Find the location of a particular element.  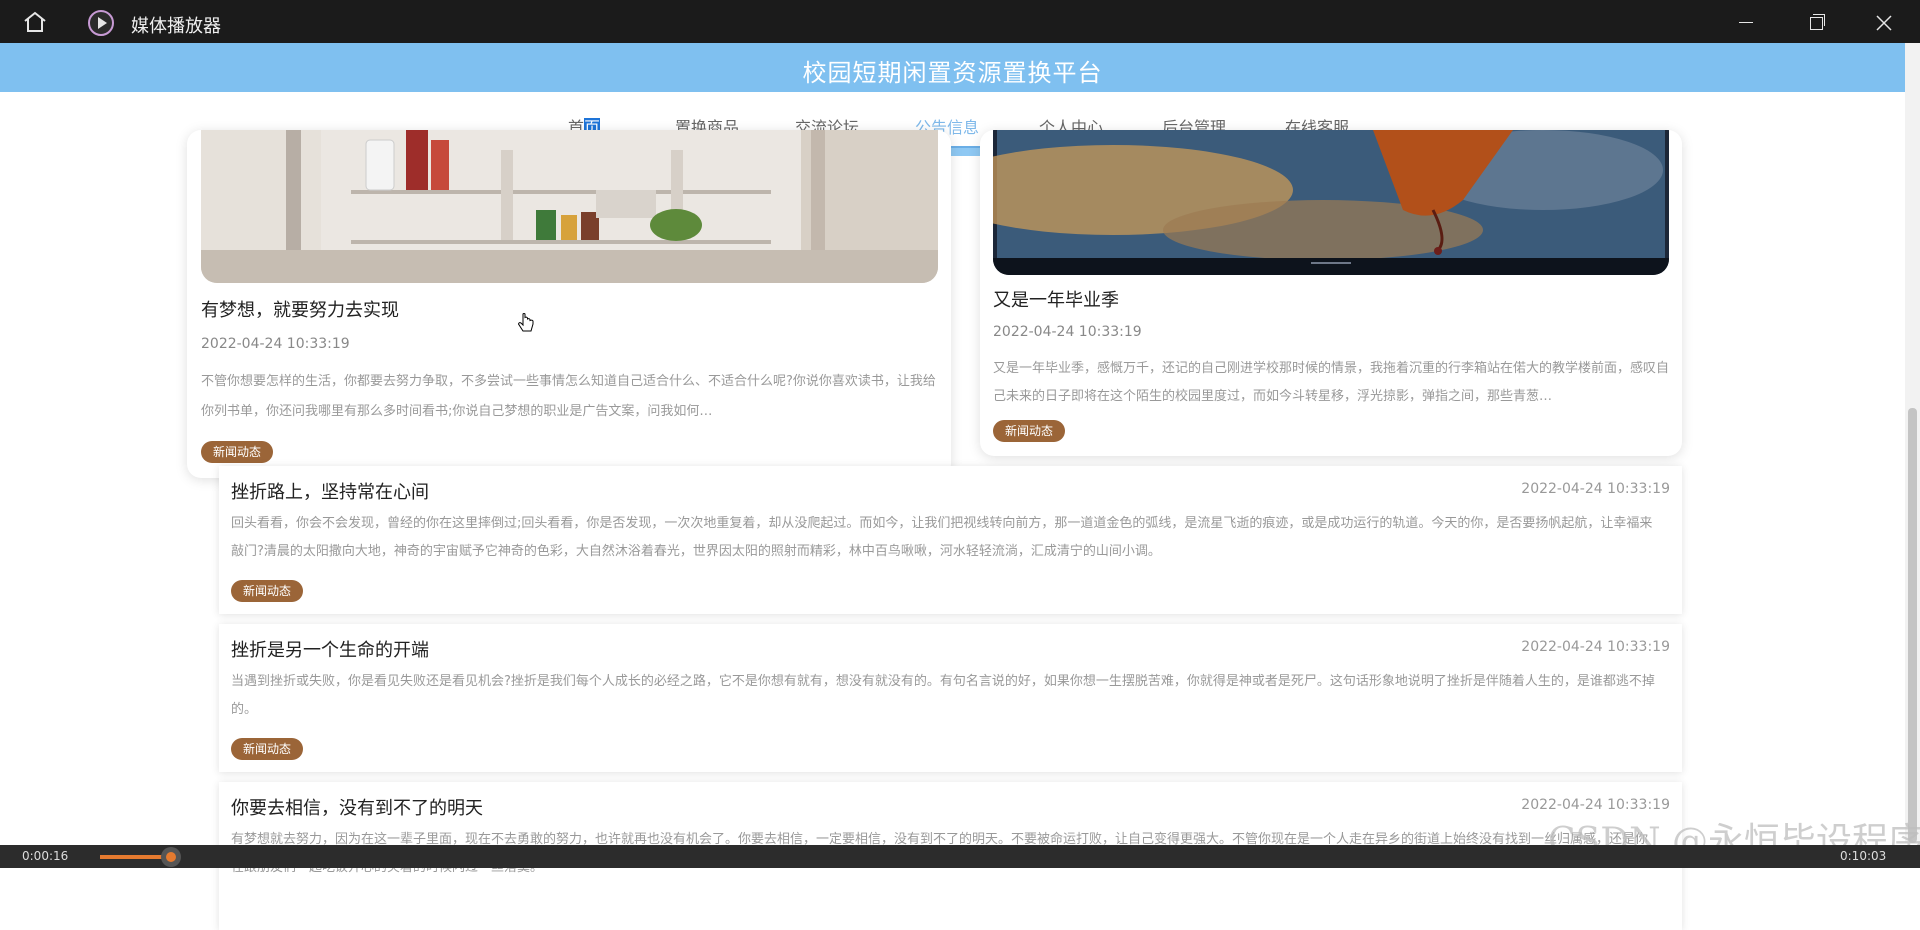

fridge-image is located at coordinates (569, 206).